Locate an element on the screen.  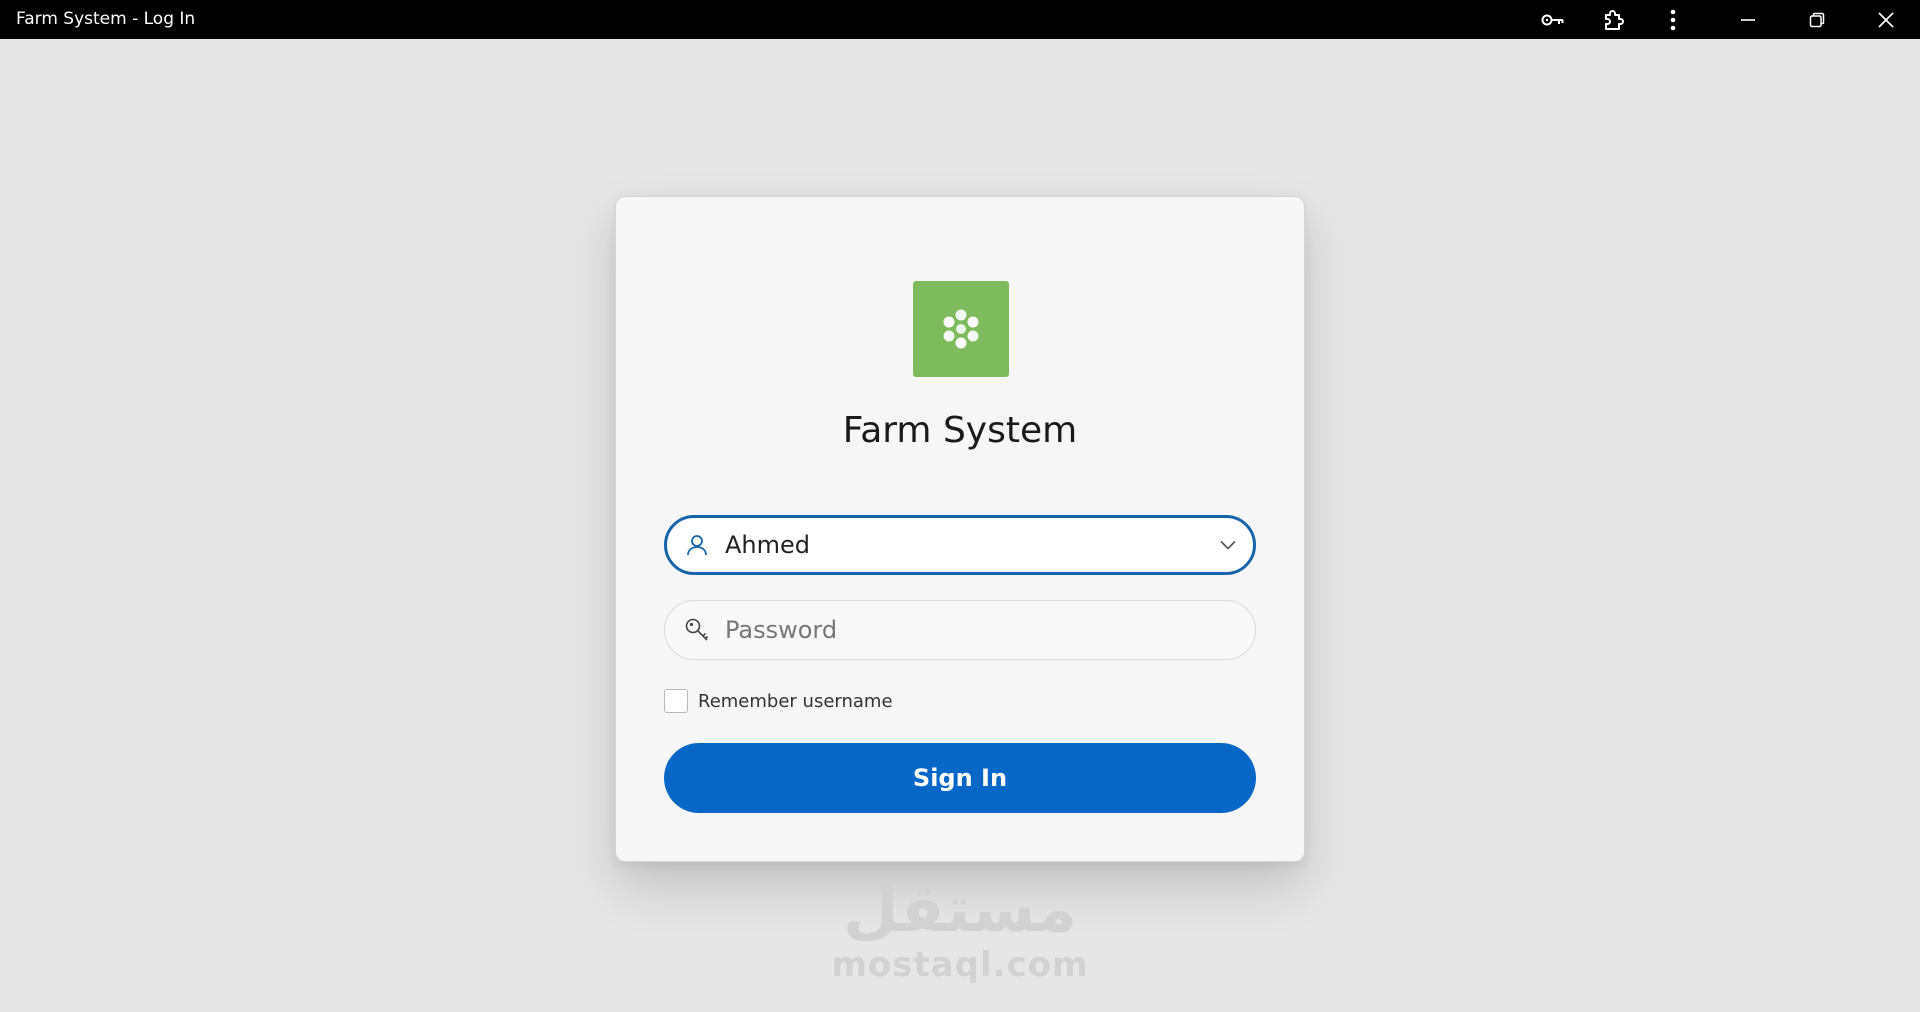
watermark-latin: mostaql.com is located at coordinates (960, 965).